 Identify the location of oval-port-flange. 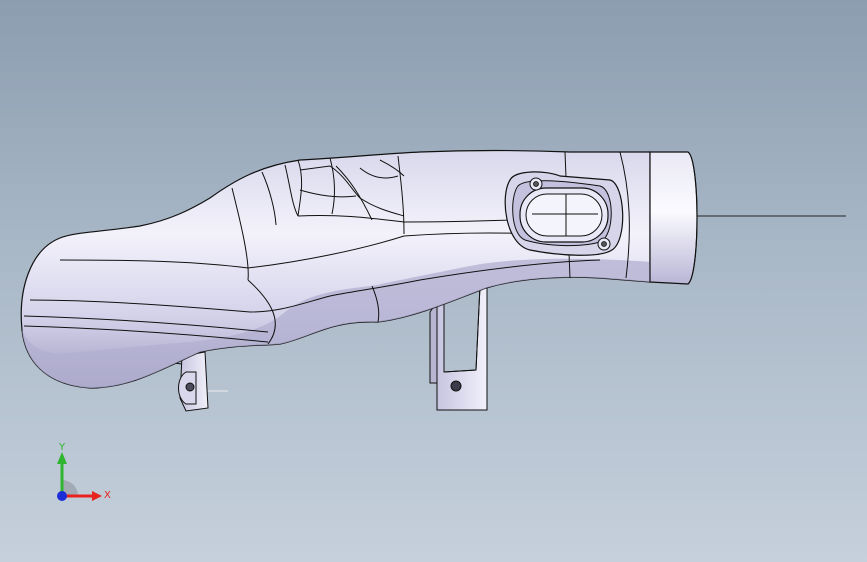
(564, 213).